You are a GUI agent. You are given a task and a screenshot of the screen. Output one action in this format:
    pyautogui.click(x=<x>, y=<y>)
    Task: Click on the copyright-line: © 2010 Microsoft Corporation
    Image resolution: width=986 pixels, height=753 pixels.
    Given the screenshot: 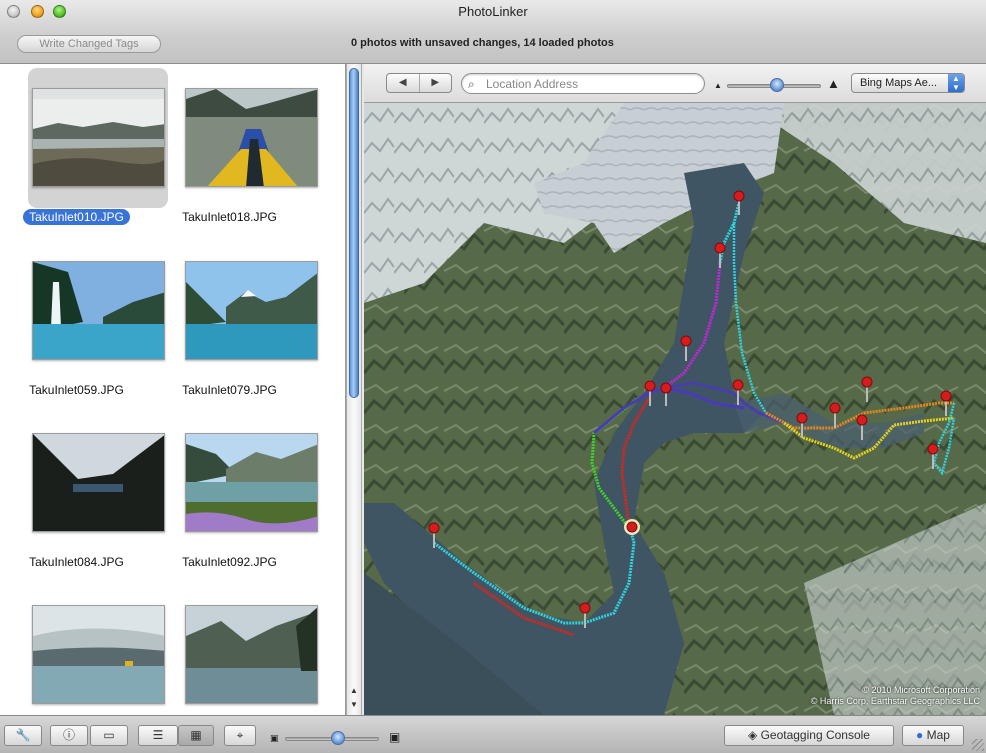 What is the action you would take?
    pyautogui.click(x=921, y=690)
    